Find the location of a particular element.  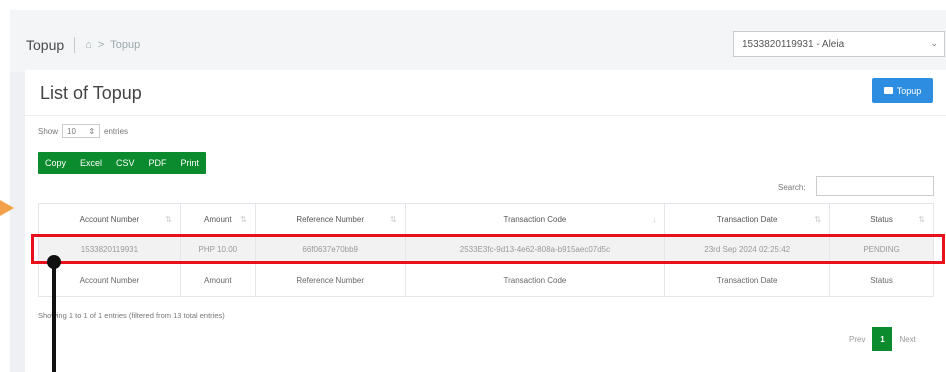

page-length-select: 10 ⇕ is located at coordinates (81, 131).